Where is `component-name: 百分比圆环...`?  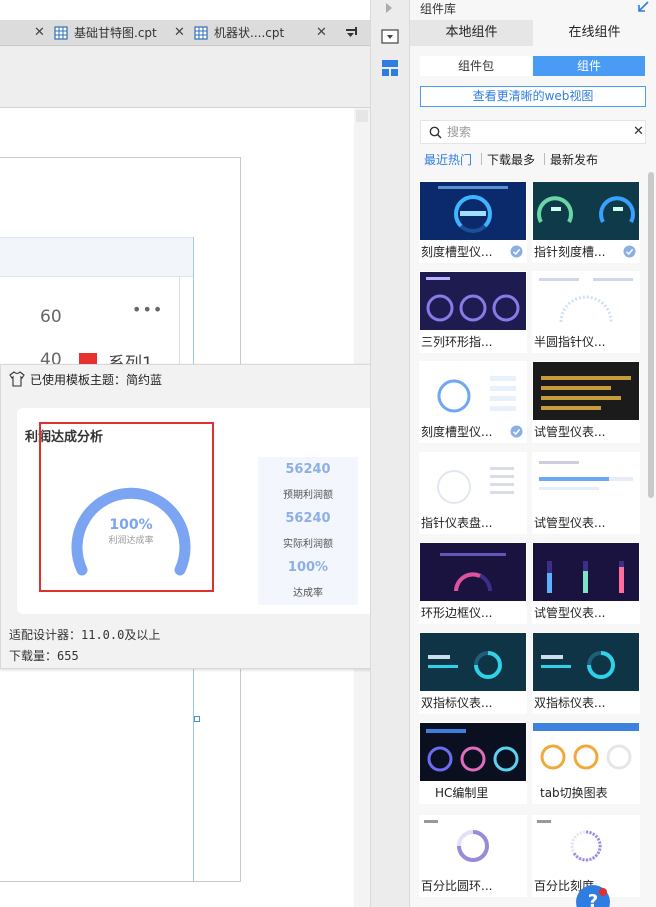
component-name: 百分比圆环... is located at coordinates (457, 886).